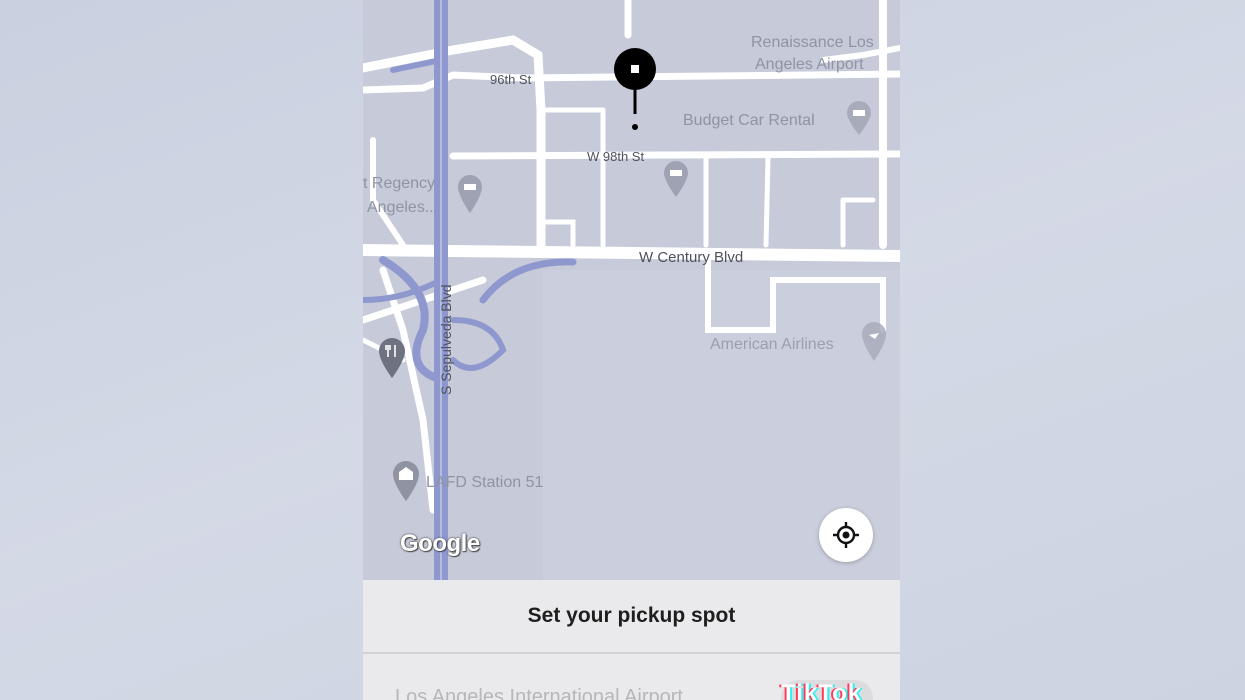  Describe the element at coordinates (772, 344) in the screenshot. I see `poi-american: American Airlines` at that location.